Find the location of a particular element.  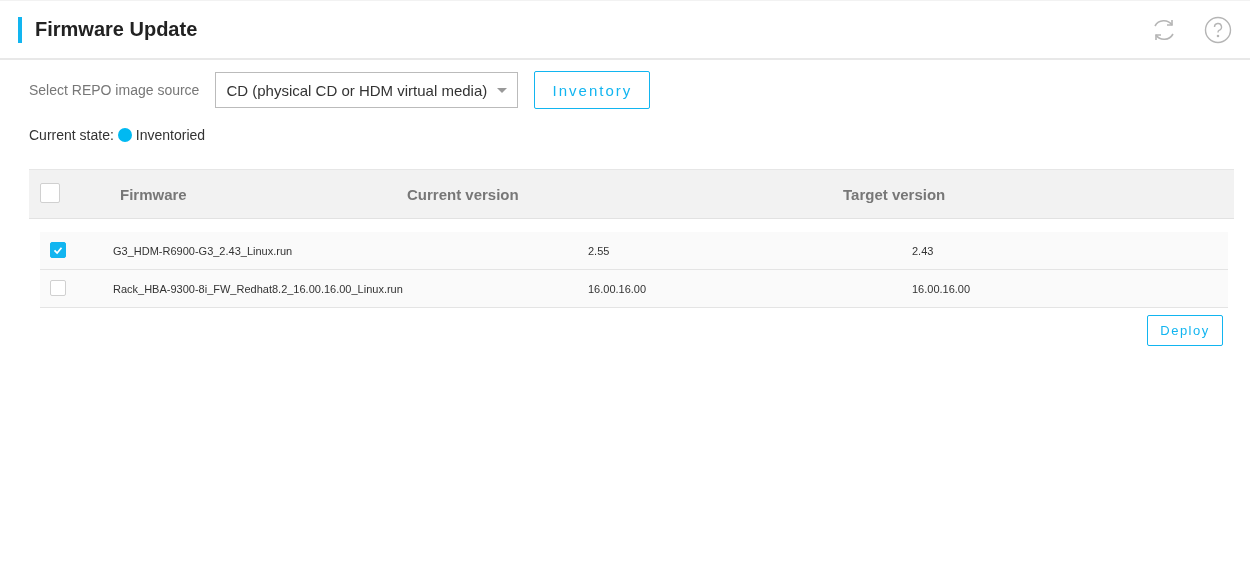

column-header: Current version is located at coordinates (463, 194).